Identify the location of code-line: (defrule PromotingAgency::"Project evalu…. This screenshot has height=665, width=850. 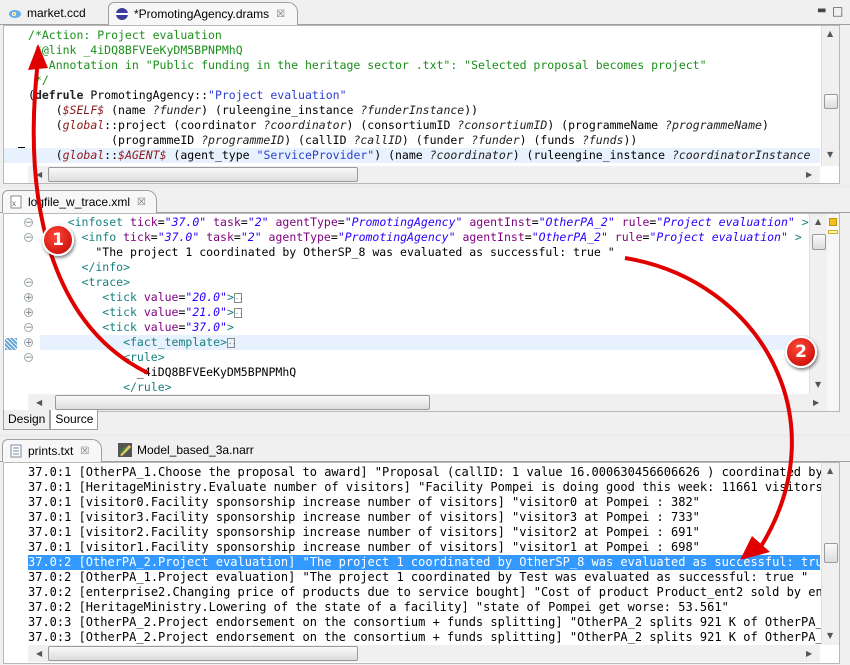
(424, 95).